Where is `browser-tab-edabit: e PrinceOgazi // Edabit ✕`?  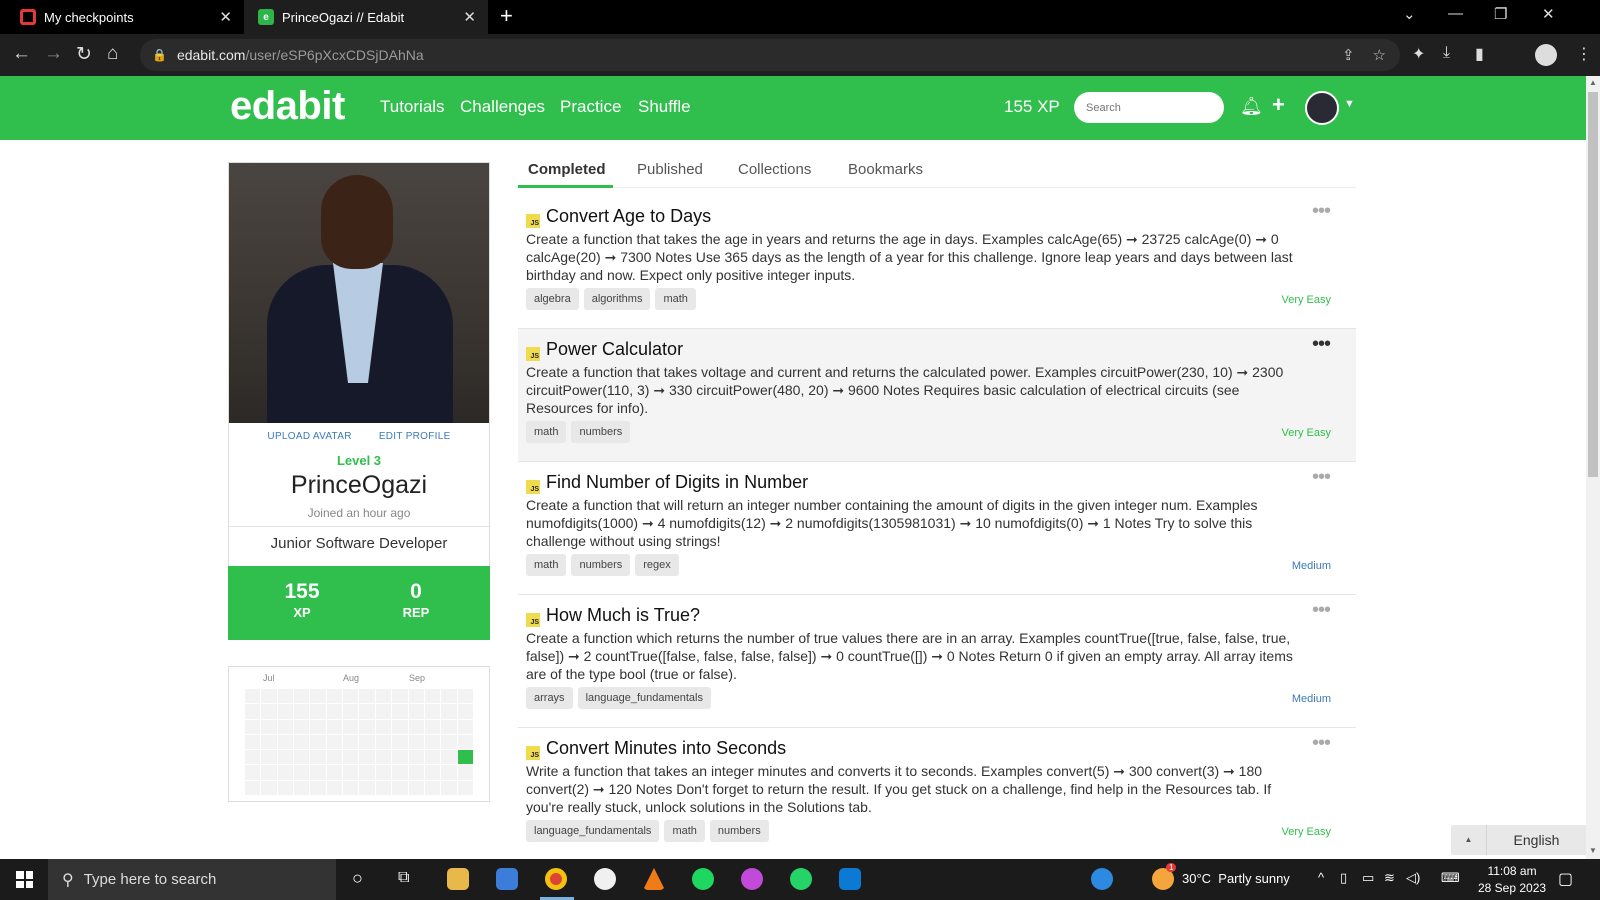
browser-tab-edabit: e PrinceOgazi // Edabit ✕ is located at coordinates (366, 17).